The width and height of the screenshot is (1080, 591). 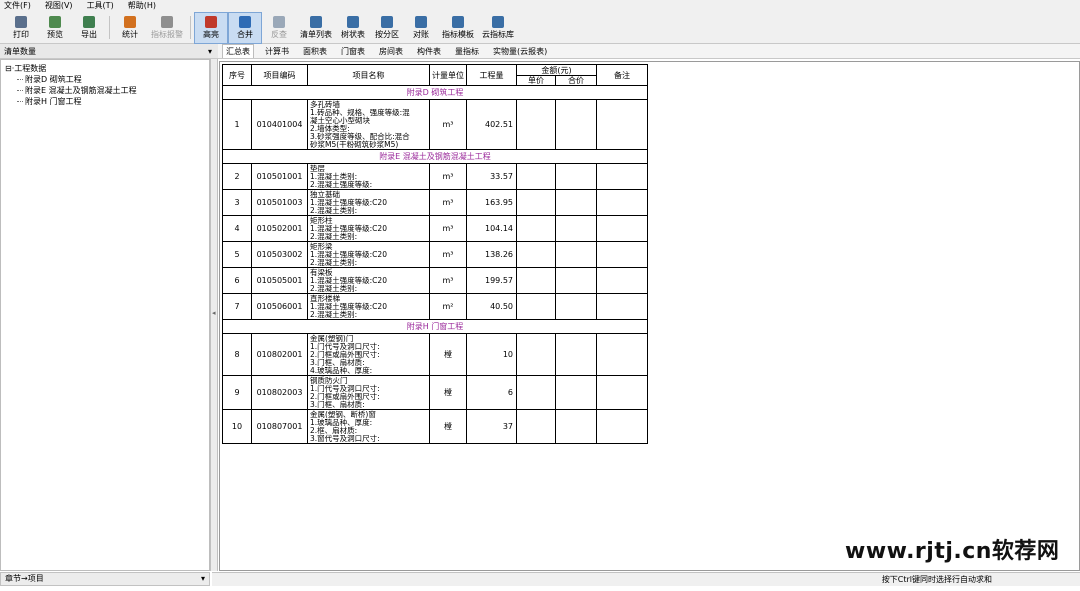 What do you see at coordinates (353, 28) in the screenshot?
I see `toolbar-button-9: 树状表` at bounding box center [353, 28].